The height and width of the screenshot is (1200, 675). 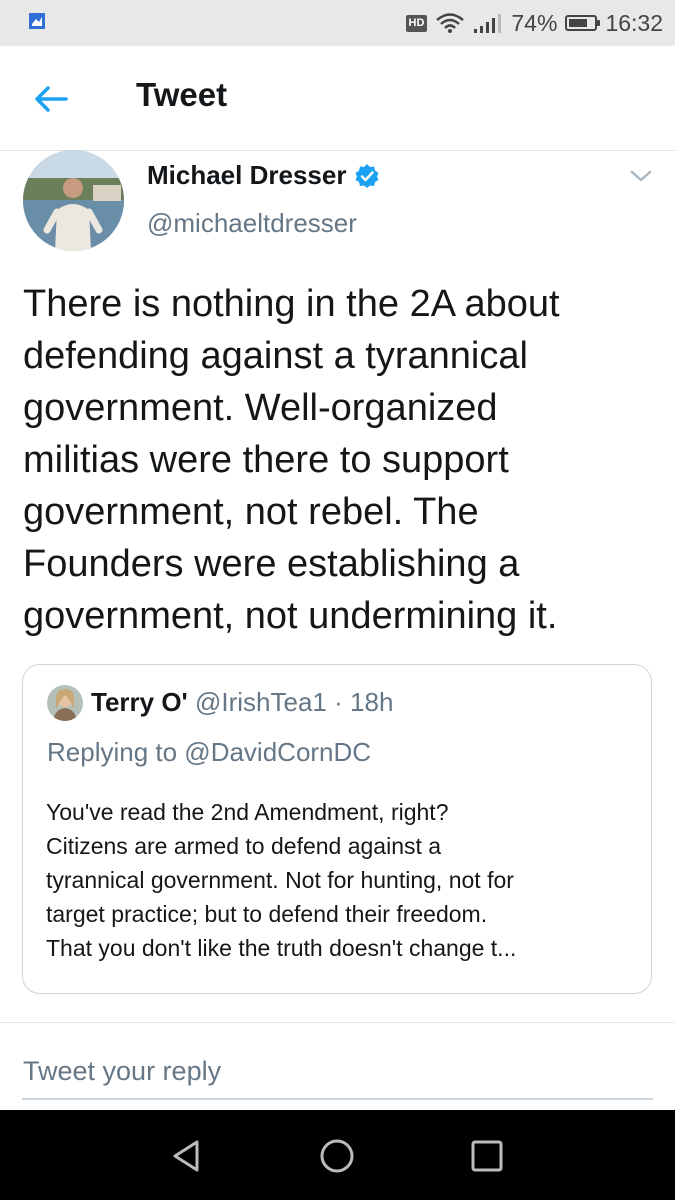 I want to click on clock: 16:32, so click(x=634, y=22).